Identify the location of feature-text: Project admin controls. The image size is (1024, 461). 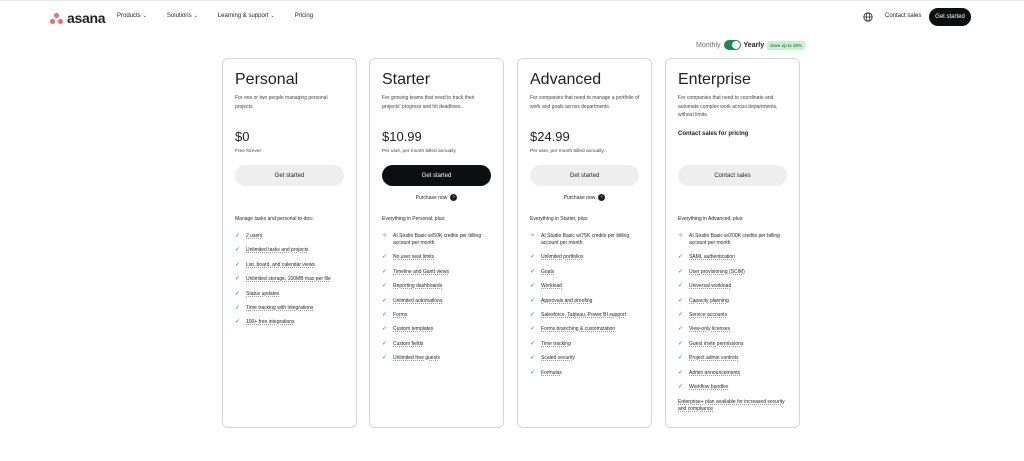
(713, 358).